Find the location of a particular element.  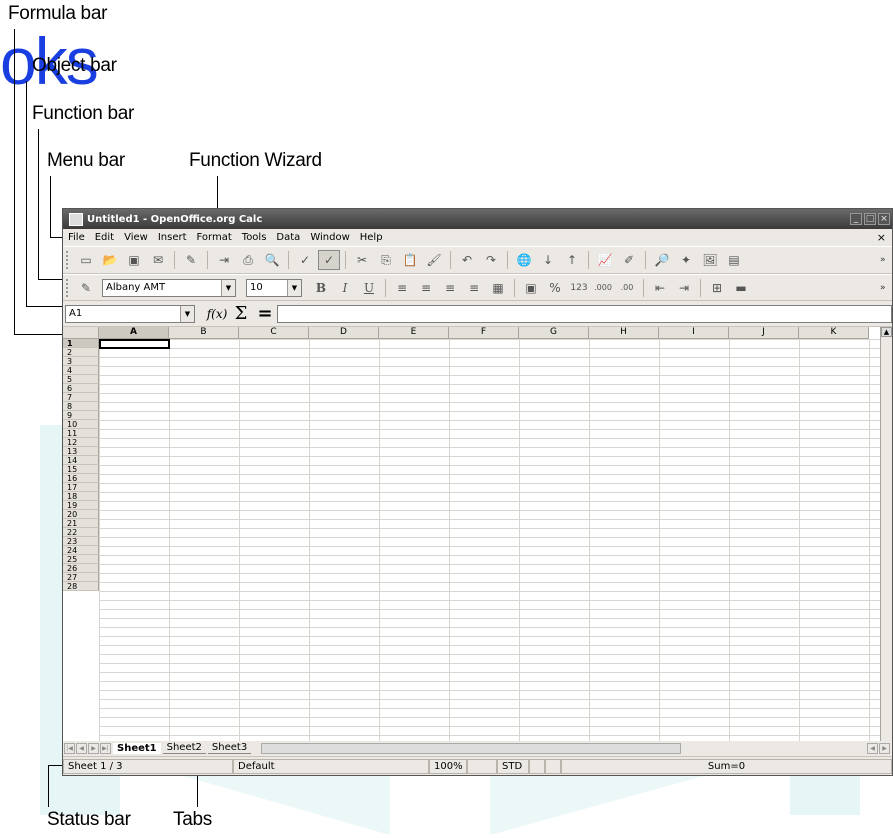

menu-data: Data is located at coordinates (288, 237).